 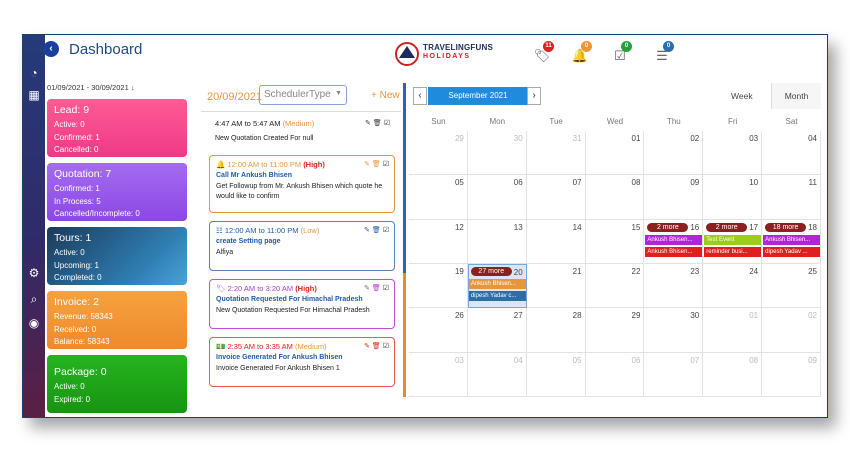 I want to click on bell-icon: 🔔 0, so click(x=581, y=53).